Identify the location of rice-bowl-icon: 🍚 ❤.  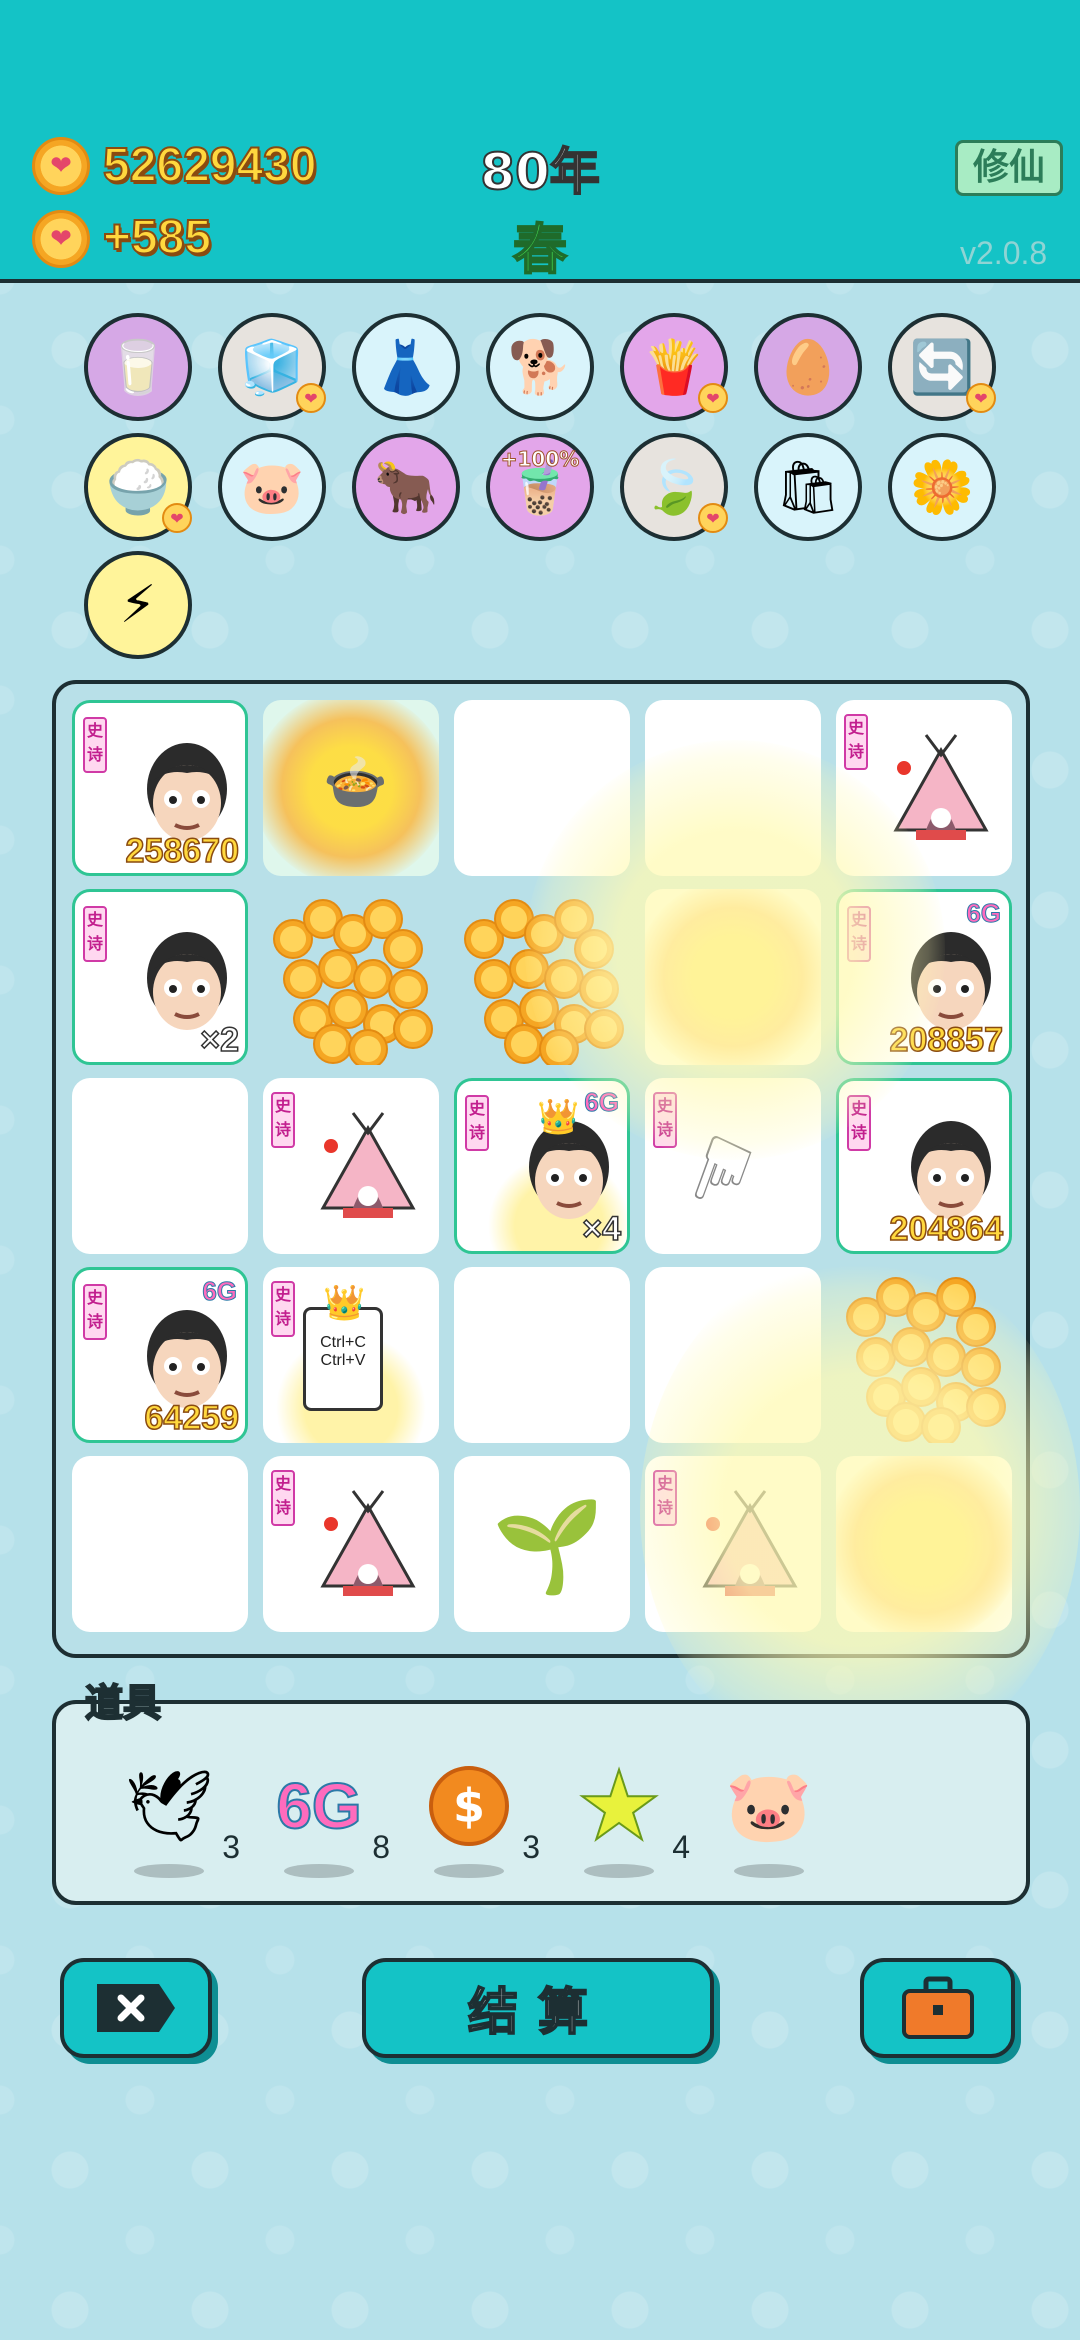
(138, 487).